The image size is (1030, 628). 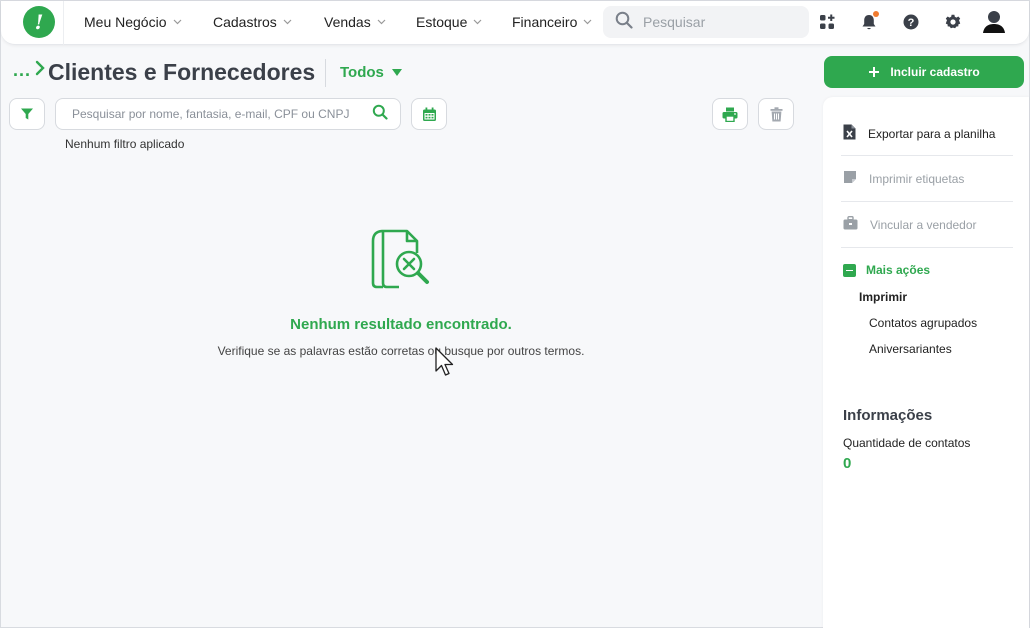 I want to click on document-search-x-icon, so click(x=401, y=261).